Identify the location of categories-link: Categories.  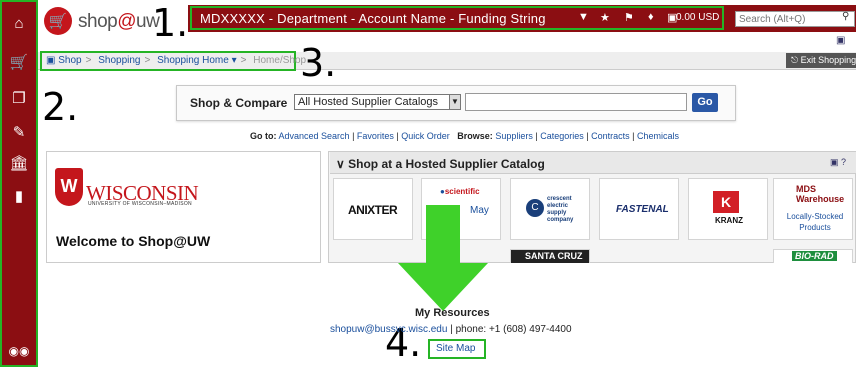
(562, 136).